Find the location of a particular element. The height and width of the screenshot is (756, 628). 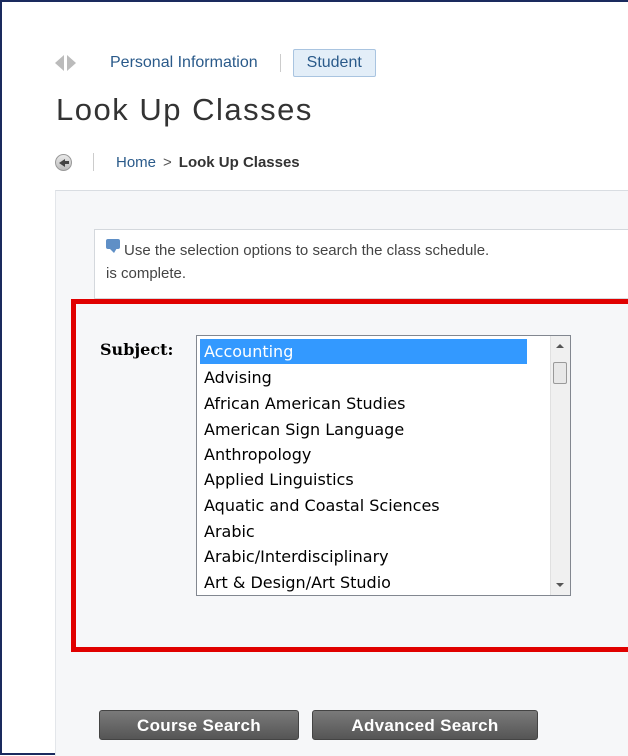

subject-option: Art & Design/Art Studio is located at coordinates (295, 582).